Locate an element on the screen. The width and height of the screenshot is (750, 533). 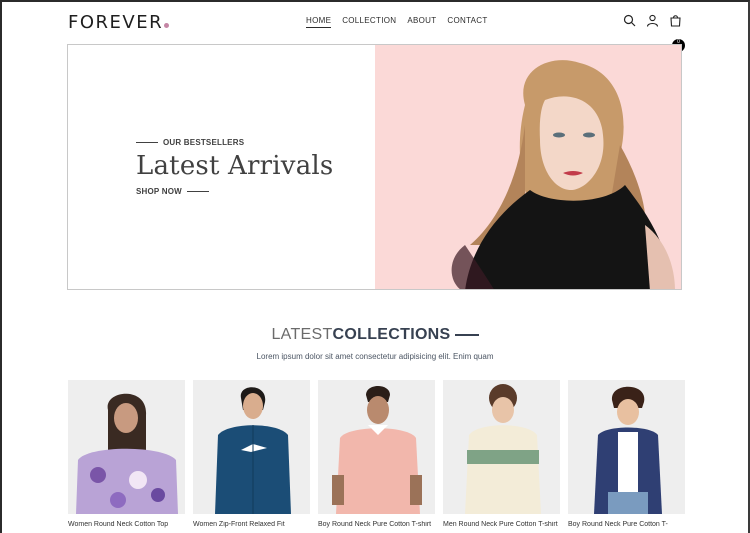
product-card: Boy Round Neck Pure Cotton T- is located at coordinates (626, 454).